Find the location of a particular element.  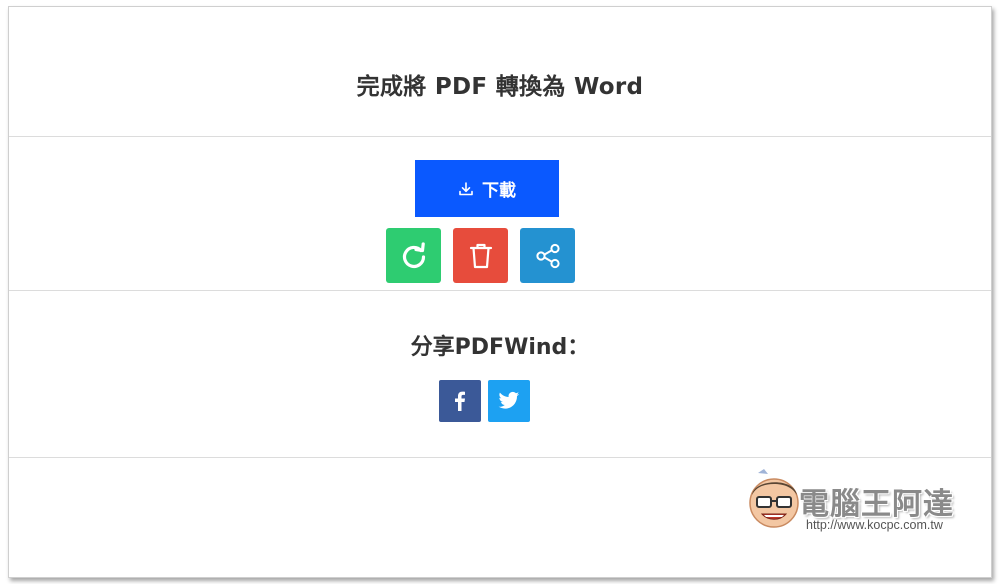

trash-icon is located at coordinates (480, 255).